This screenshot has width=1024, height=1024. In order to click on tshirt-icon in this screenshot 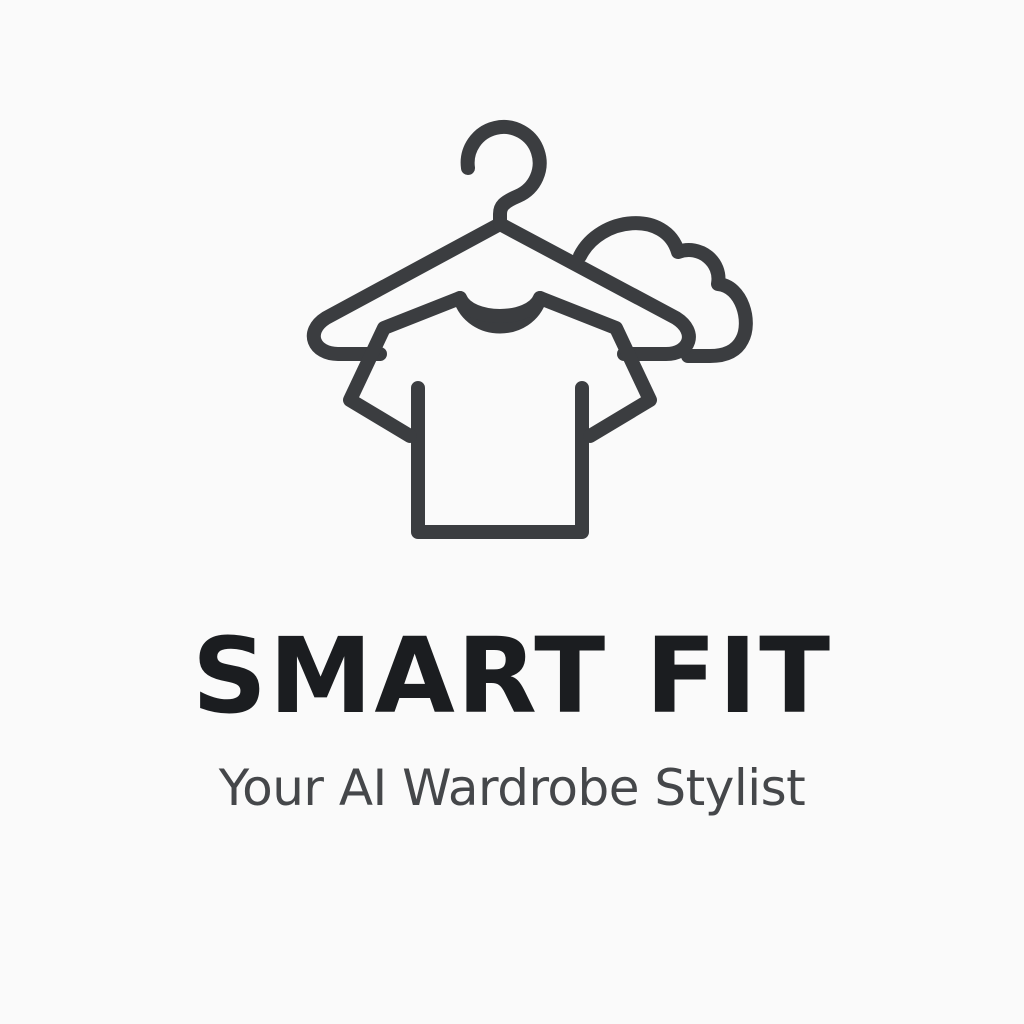, I will do `click(500, 415)`.